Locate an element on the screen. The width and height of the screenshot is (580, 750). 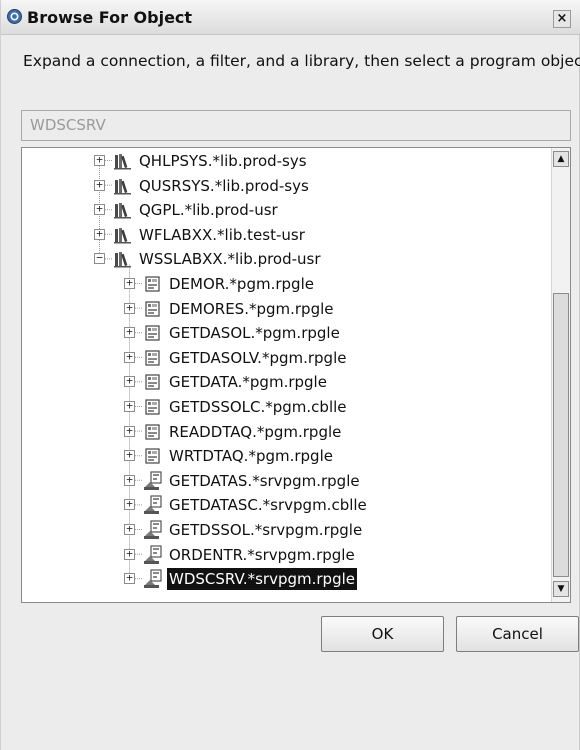
collapse-icon: − is located at coordinates (99, 258).